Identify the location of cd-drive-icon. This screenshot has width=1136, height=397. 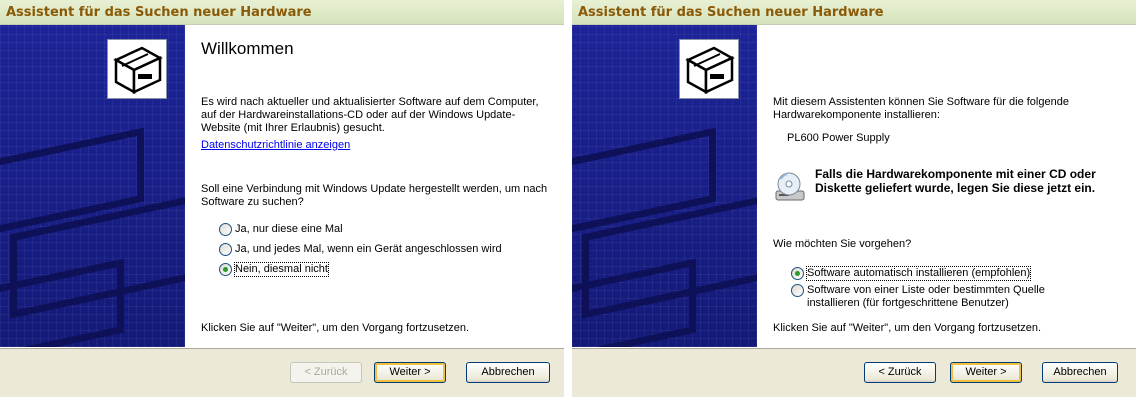
(790, 189).